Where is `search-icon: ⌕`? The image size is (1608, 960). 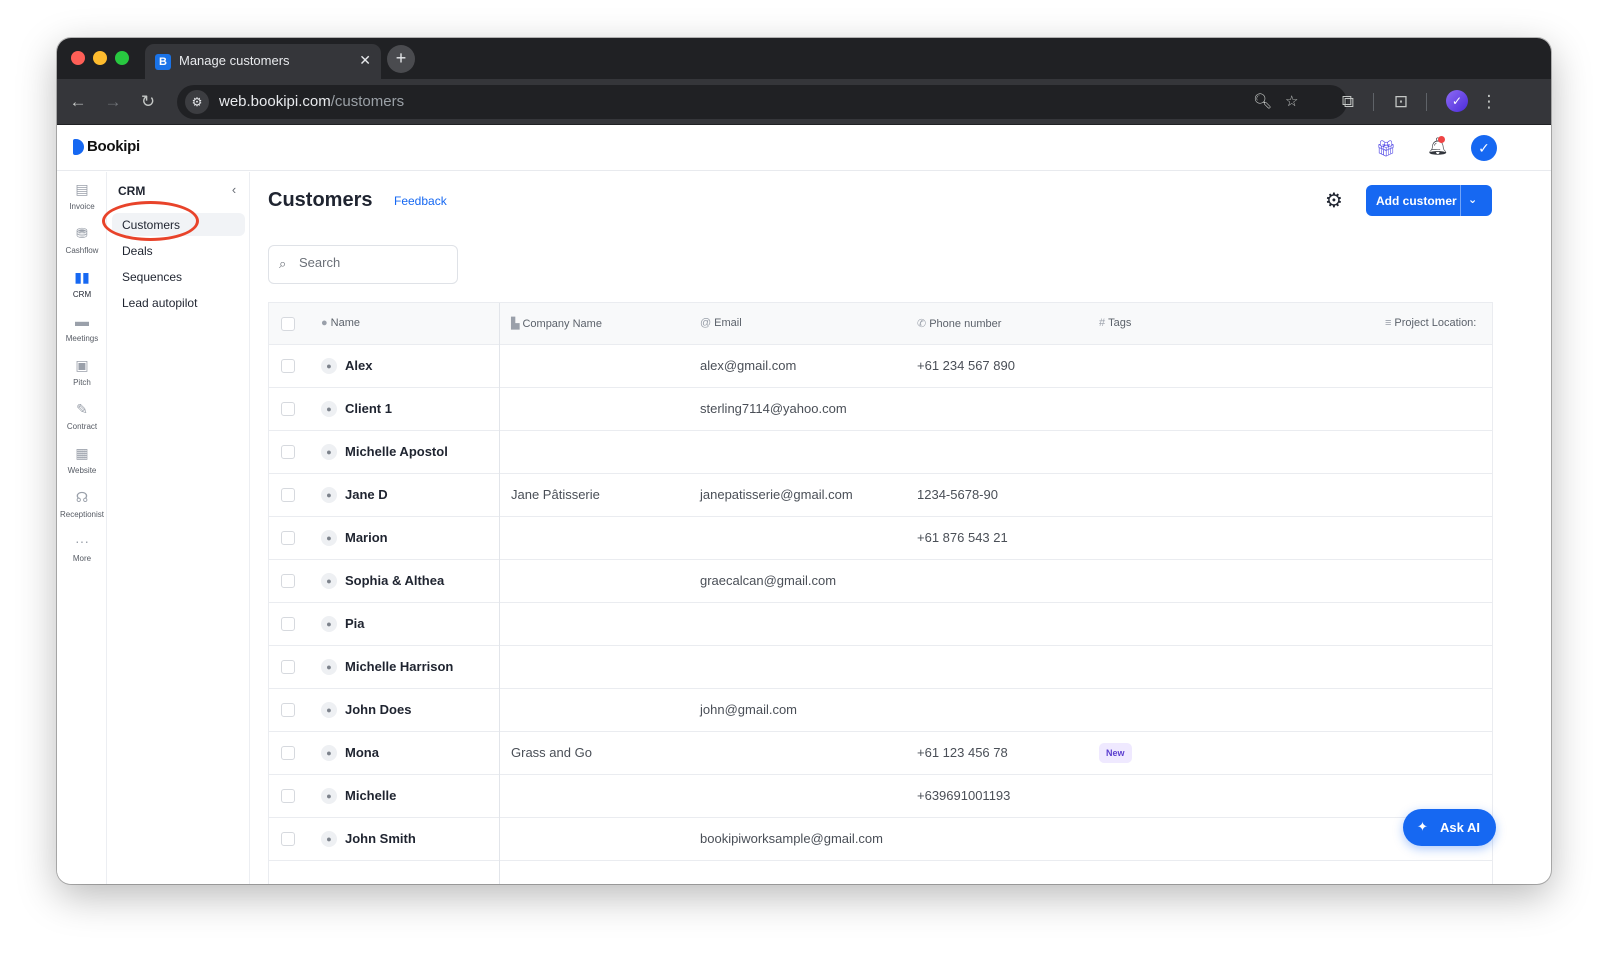 search-icon: ⌕ is located at coordinates (283, 263).